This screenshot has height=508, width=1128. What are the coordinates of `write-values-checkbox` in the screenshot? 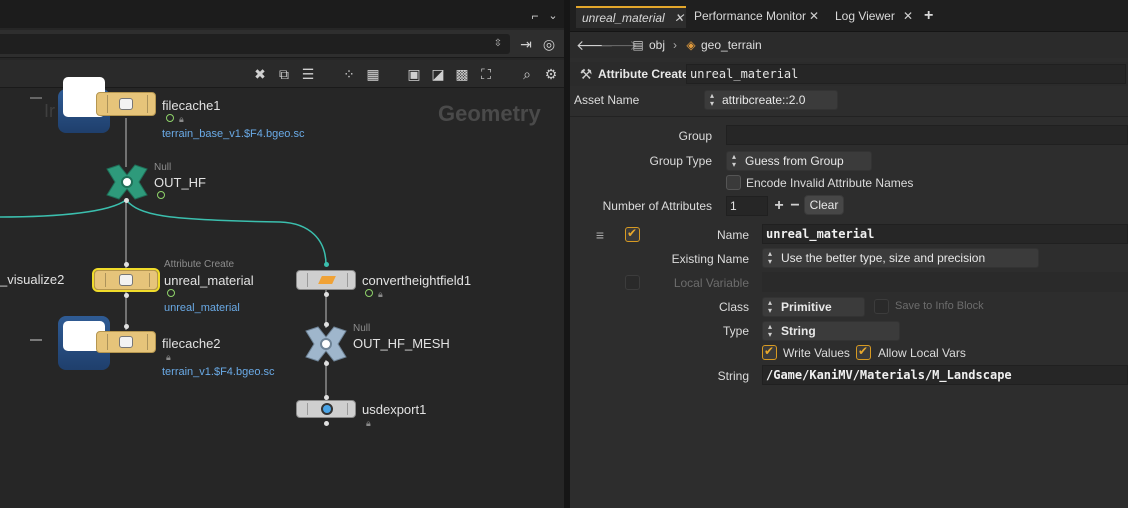 It's located at (769, 352).